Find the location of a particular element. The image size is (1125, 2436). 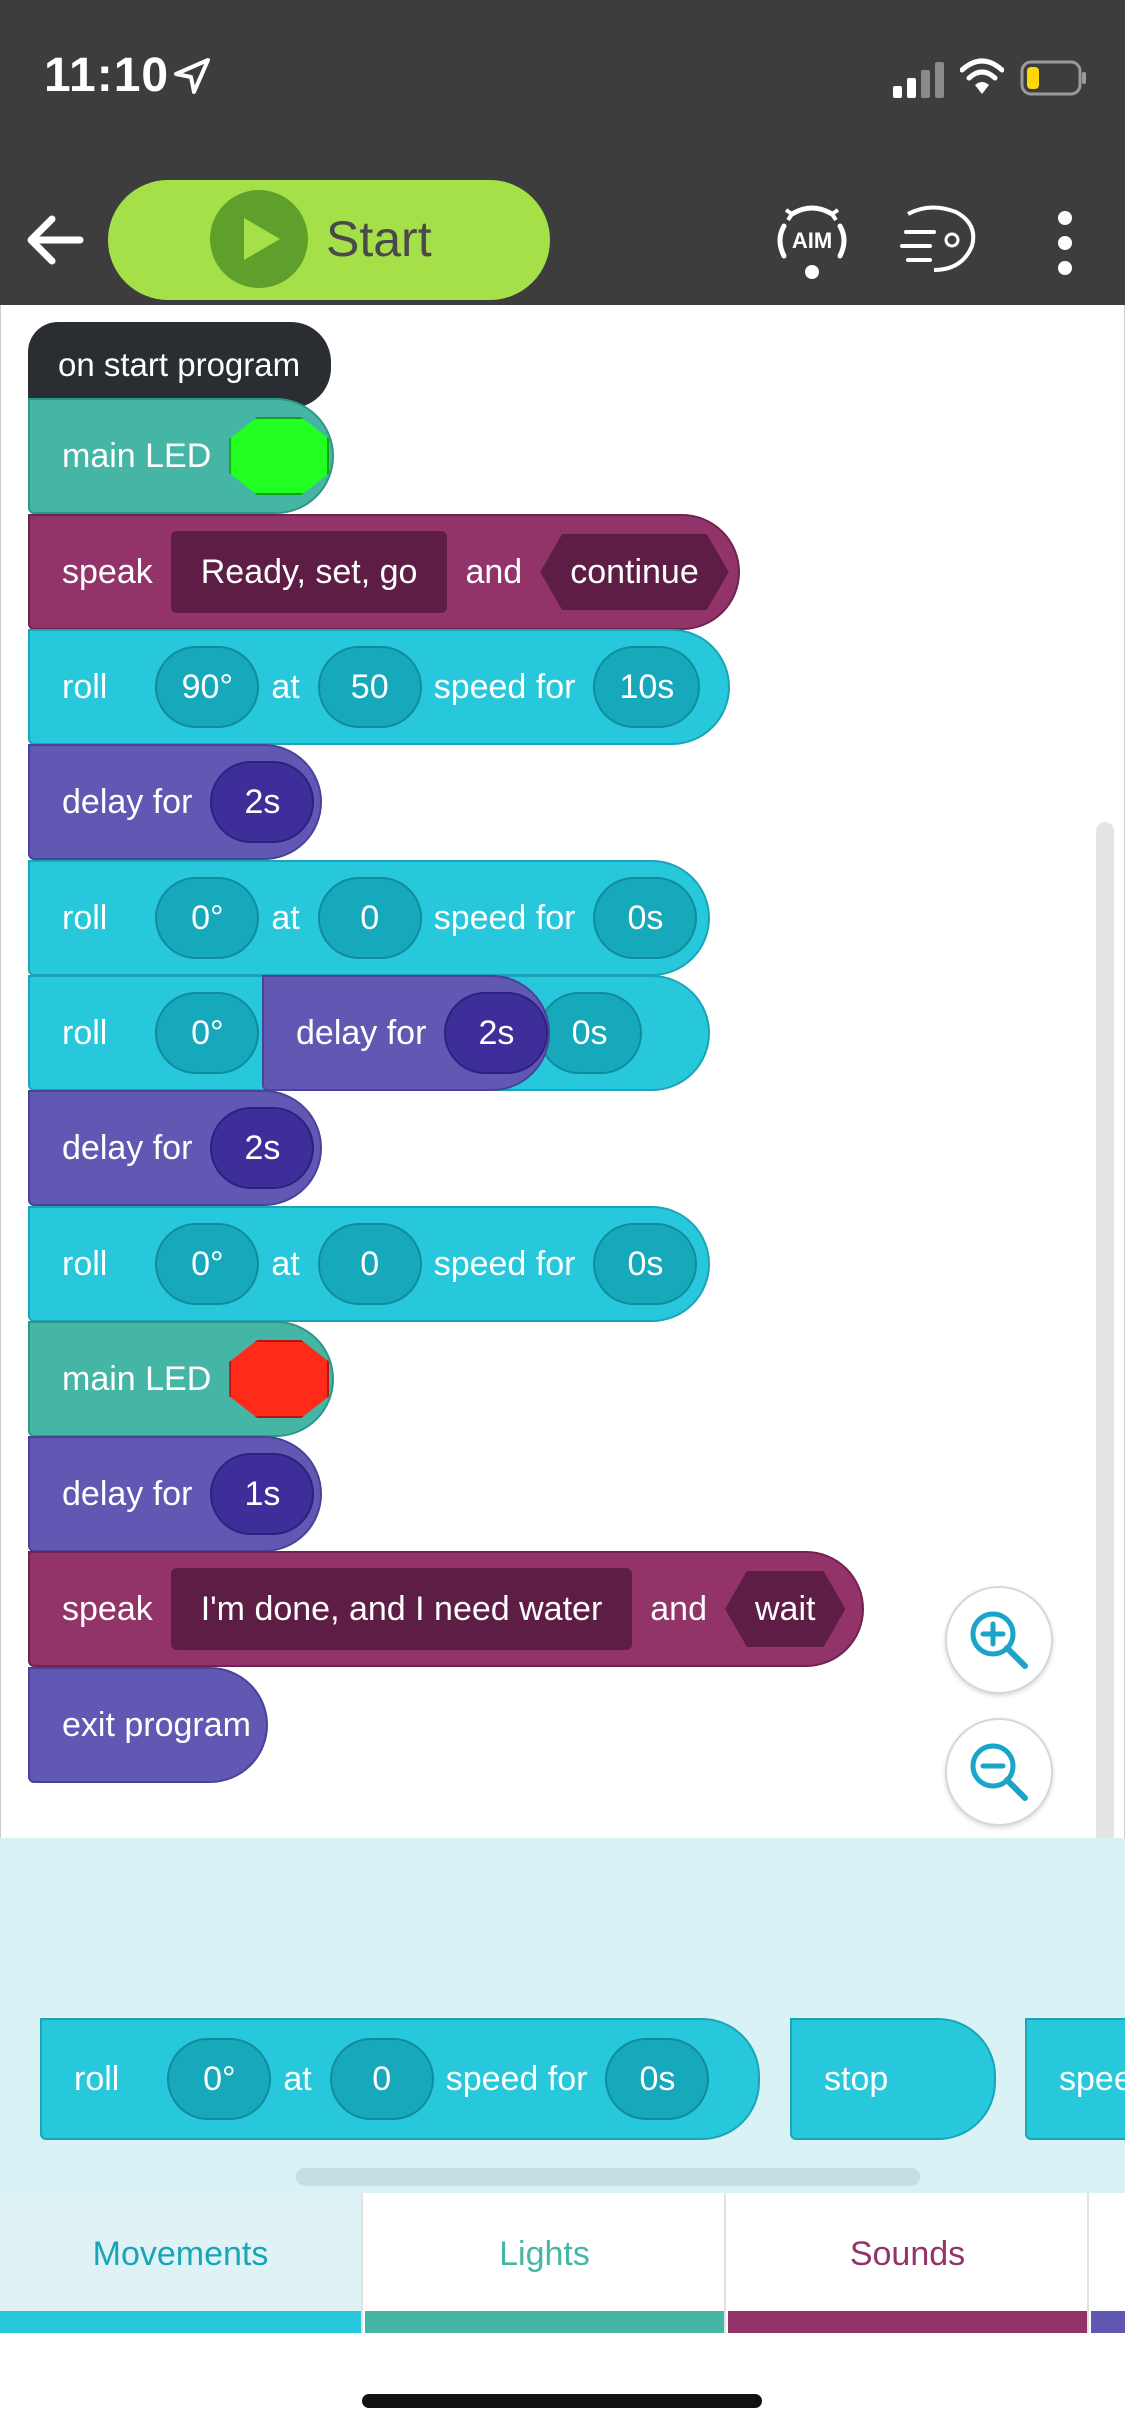

category-tabs: Movements Lights Sounds is located at coordinates (562, 2263).